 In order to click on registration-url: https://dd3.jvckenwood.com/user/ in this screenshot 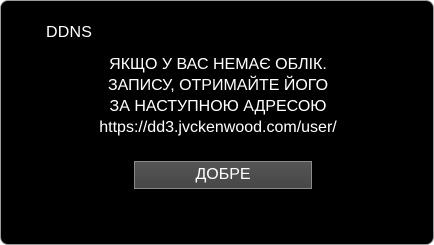, I will do `click(218, 127)`.